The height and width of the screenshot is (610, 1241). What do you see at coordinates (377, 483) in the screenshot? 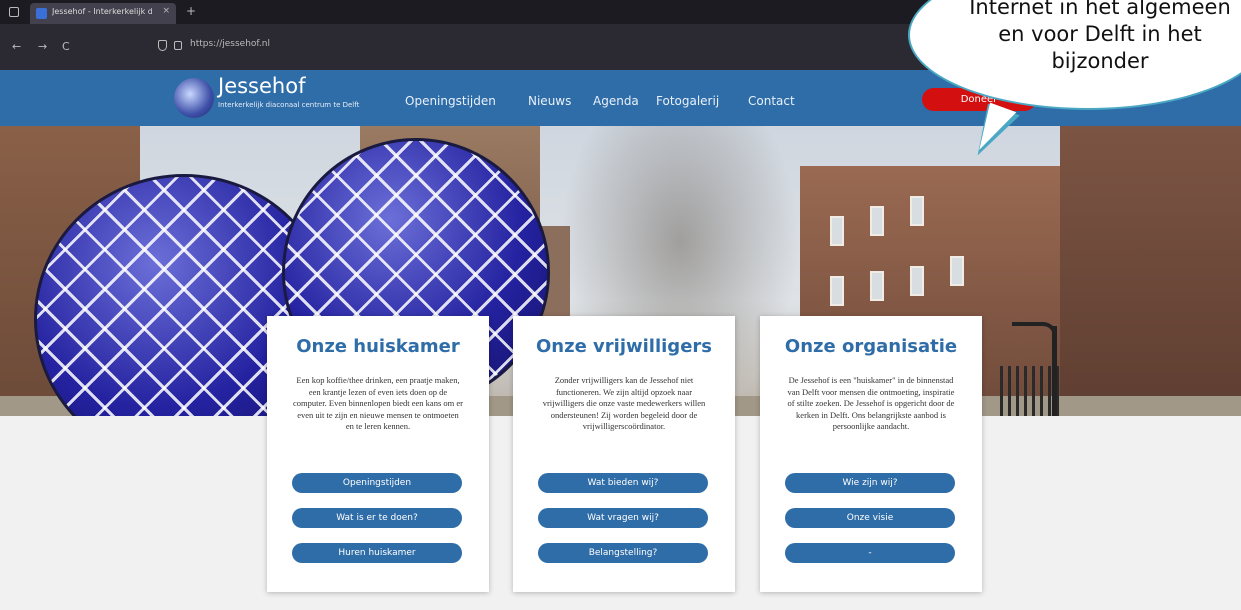
I see `openingstijden-button: Openingstijden` at bounding box center [377, 483].